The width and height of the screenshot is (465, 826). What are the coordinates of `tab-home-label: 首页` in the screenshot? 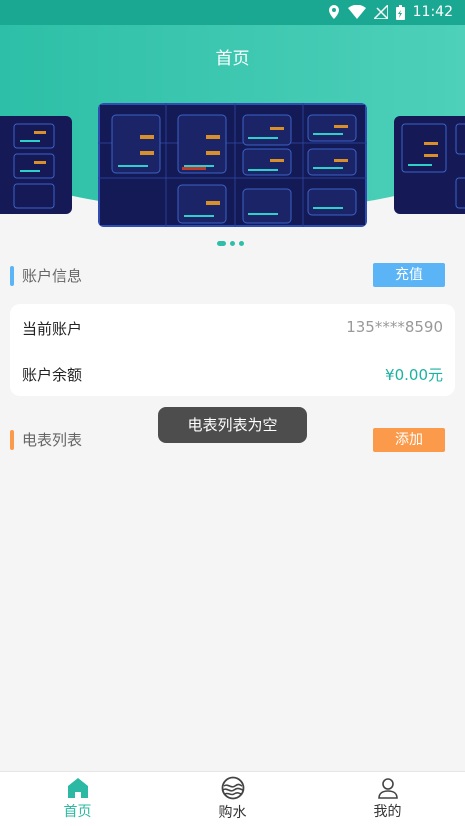 It's located at (77, 812).